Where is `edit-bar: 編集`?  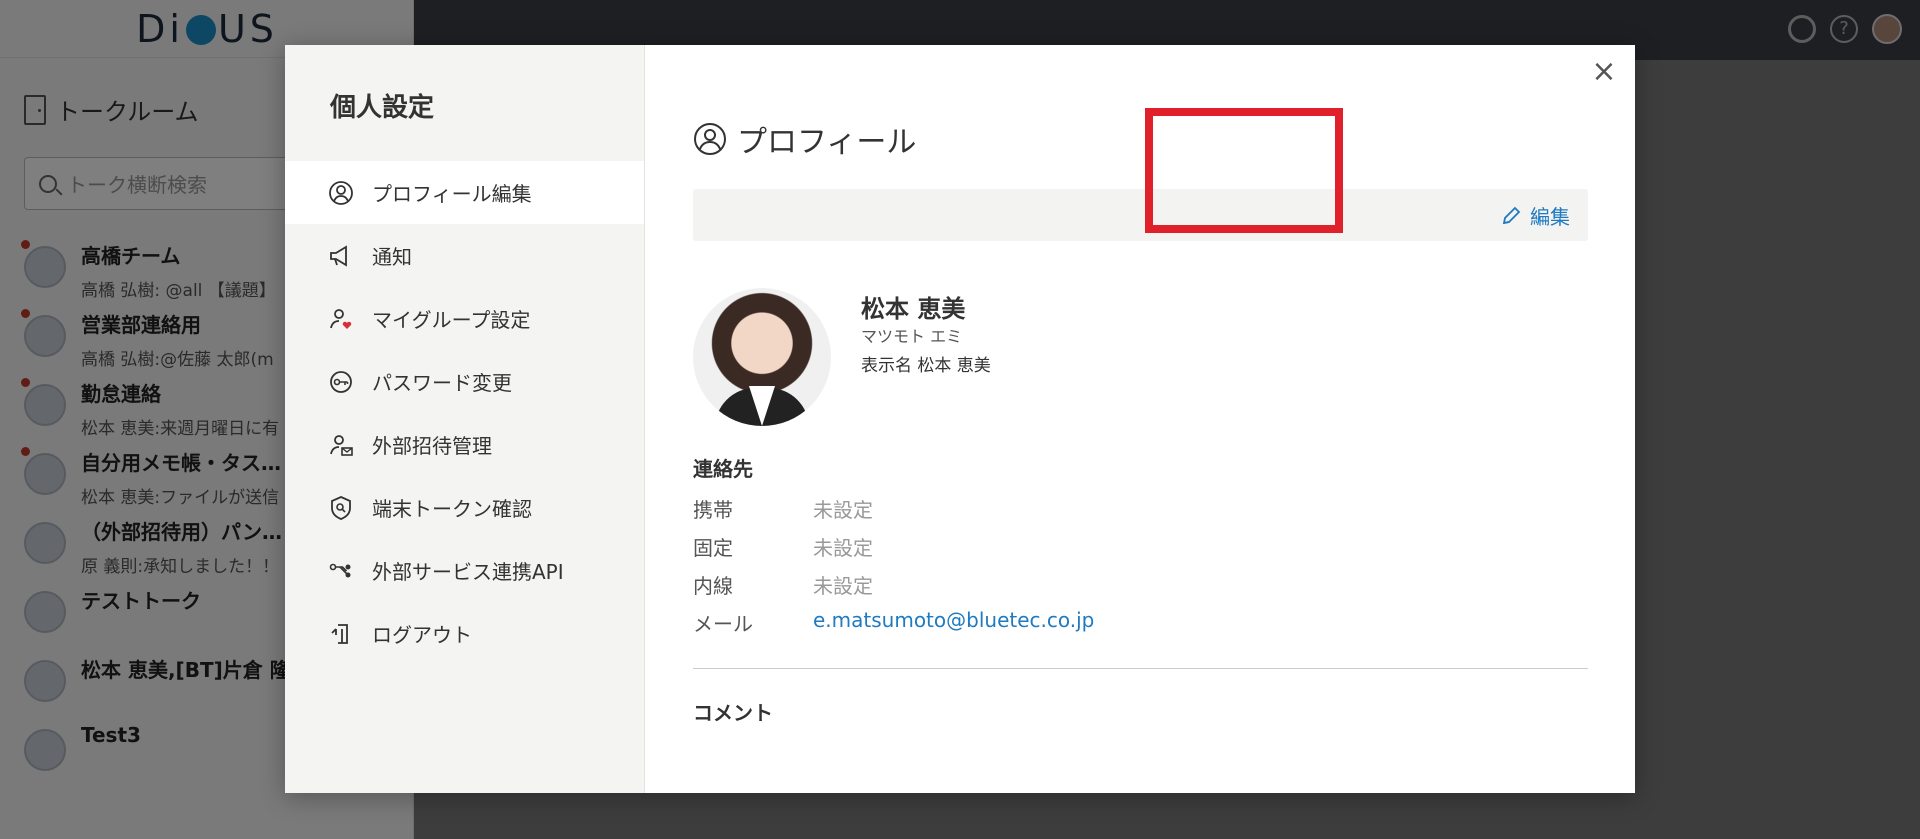 edit-bar: 編集 is located at coordinates (1140, 215).